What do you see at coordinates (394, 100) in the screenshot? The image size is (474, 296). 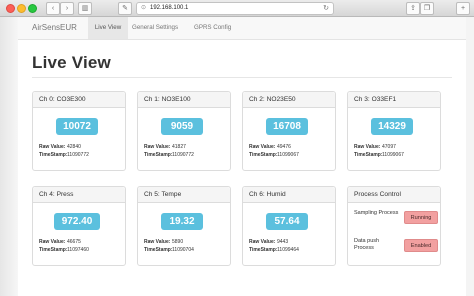 I see `channel-title: Ch 3: O33EF1` at bounding box center [394, 100].